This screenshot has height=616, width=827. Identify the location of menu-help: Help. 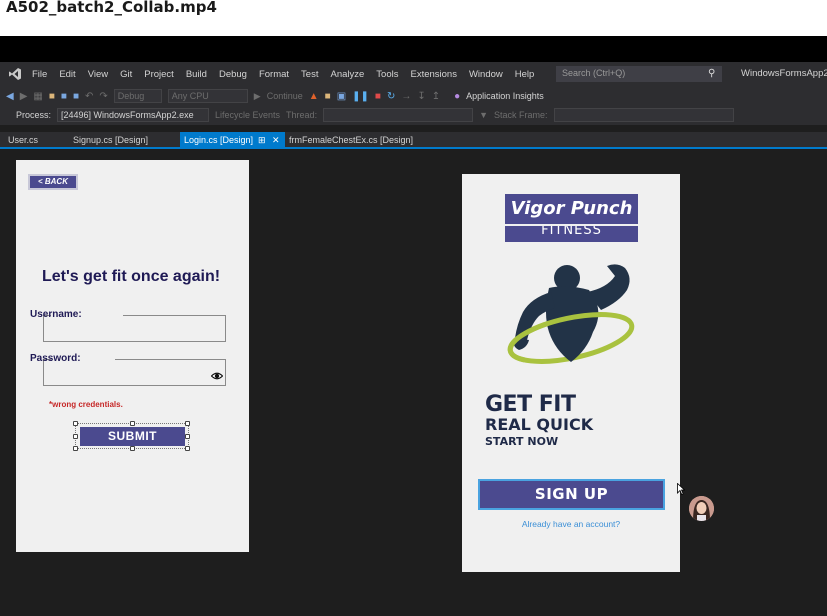
(525, 74).